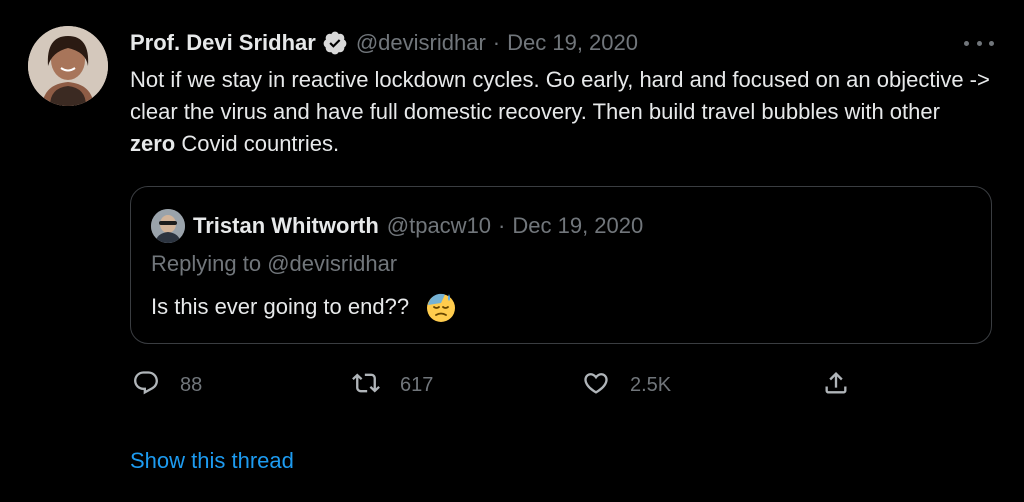 This screenshot has width=1024, height=502. What do you see at coordinates (421, 43) in the screenshot?
I see `author-handle: @devisridhar` at bounding box center [421, 43].